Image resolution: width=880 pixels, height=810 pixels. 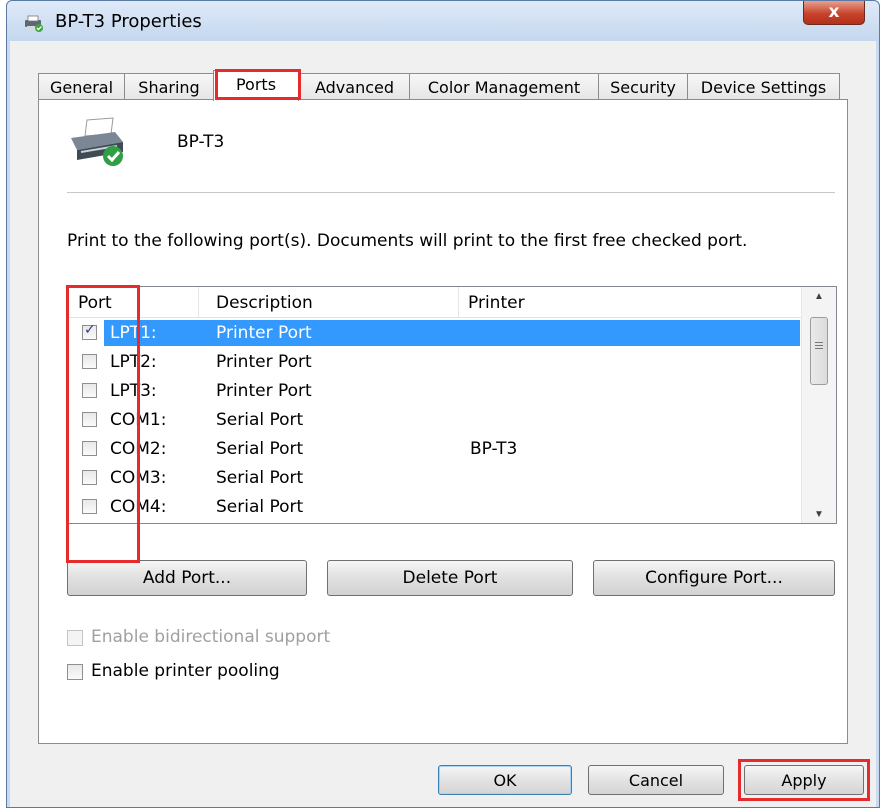 I want to click on printer-ready-icon, so click(x=97, y=141).